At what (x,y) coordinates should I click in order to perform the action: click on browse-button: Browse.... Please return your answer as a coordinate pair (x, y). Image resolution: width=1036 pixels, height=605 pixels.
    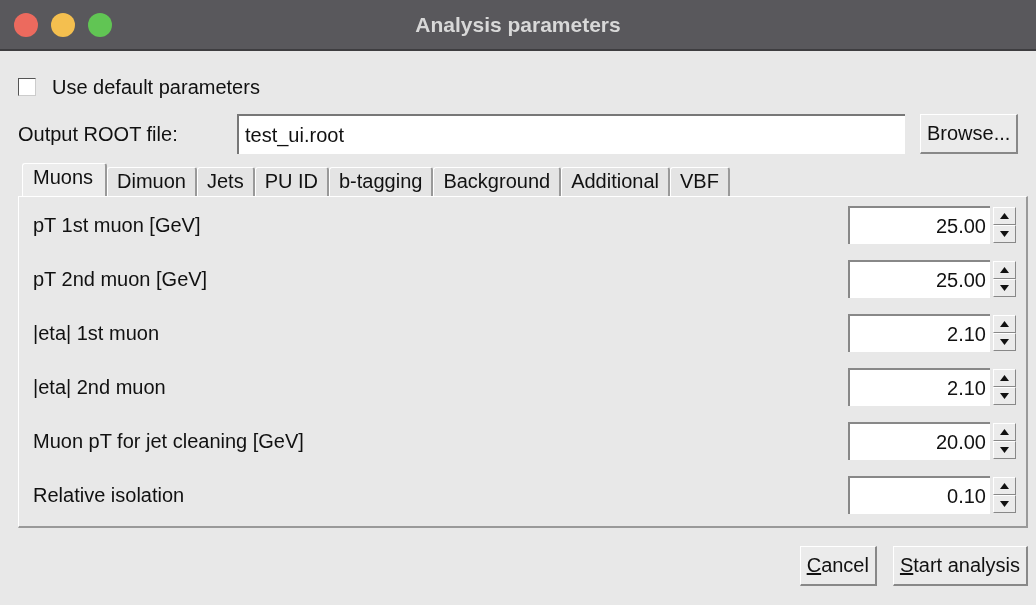
    Looking at the image, I should click on (969, 134).